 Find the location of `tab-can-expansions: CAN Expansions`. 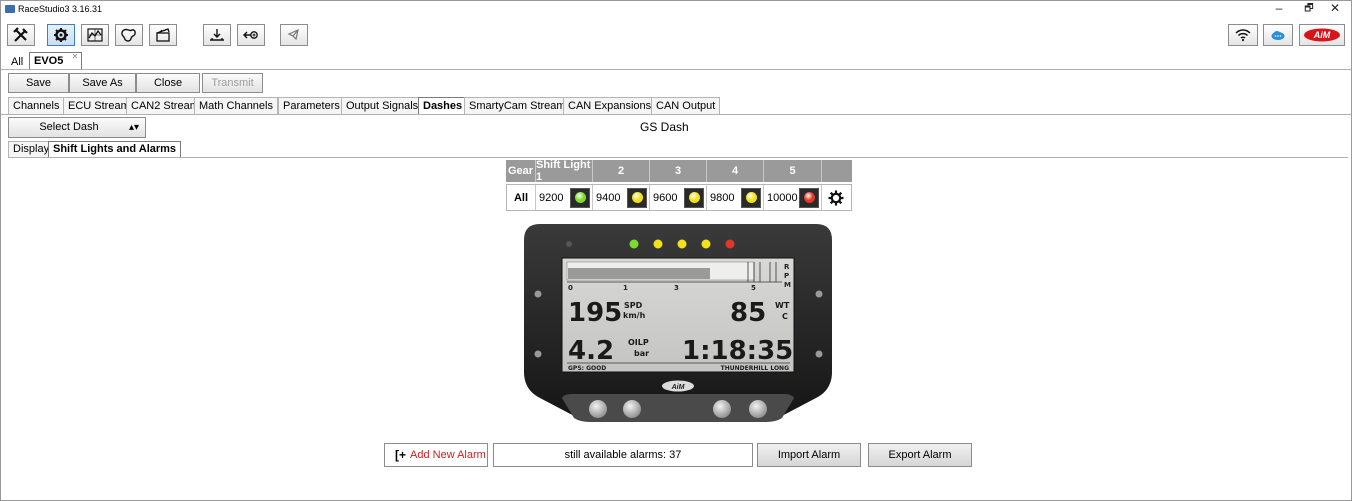

tab-can-expansions: CAN Expansions is located at coordinates (610, 105).